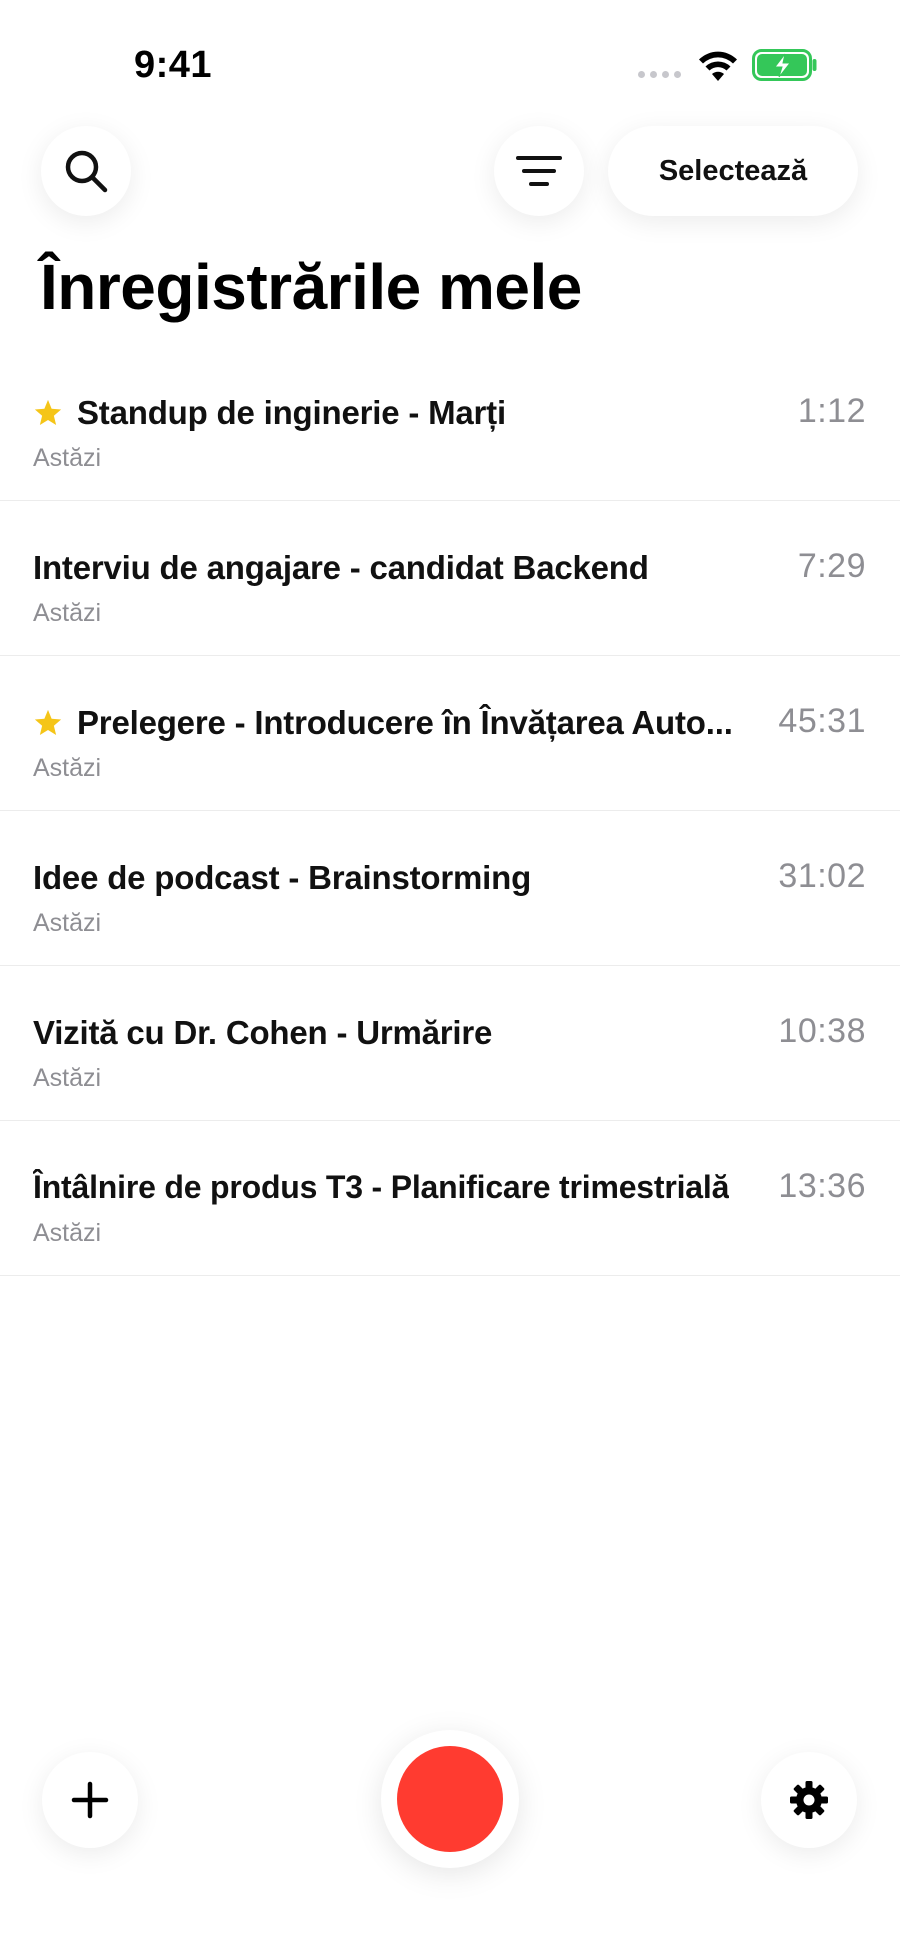 Image resolution: width=900 pixels, height=1950 pixels. I want to click on add-button, so click(90, 1800).